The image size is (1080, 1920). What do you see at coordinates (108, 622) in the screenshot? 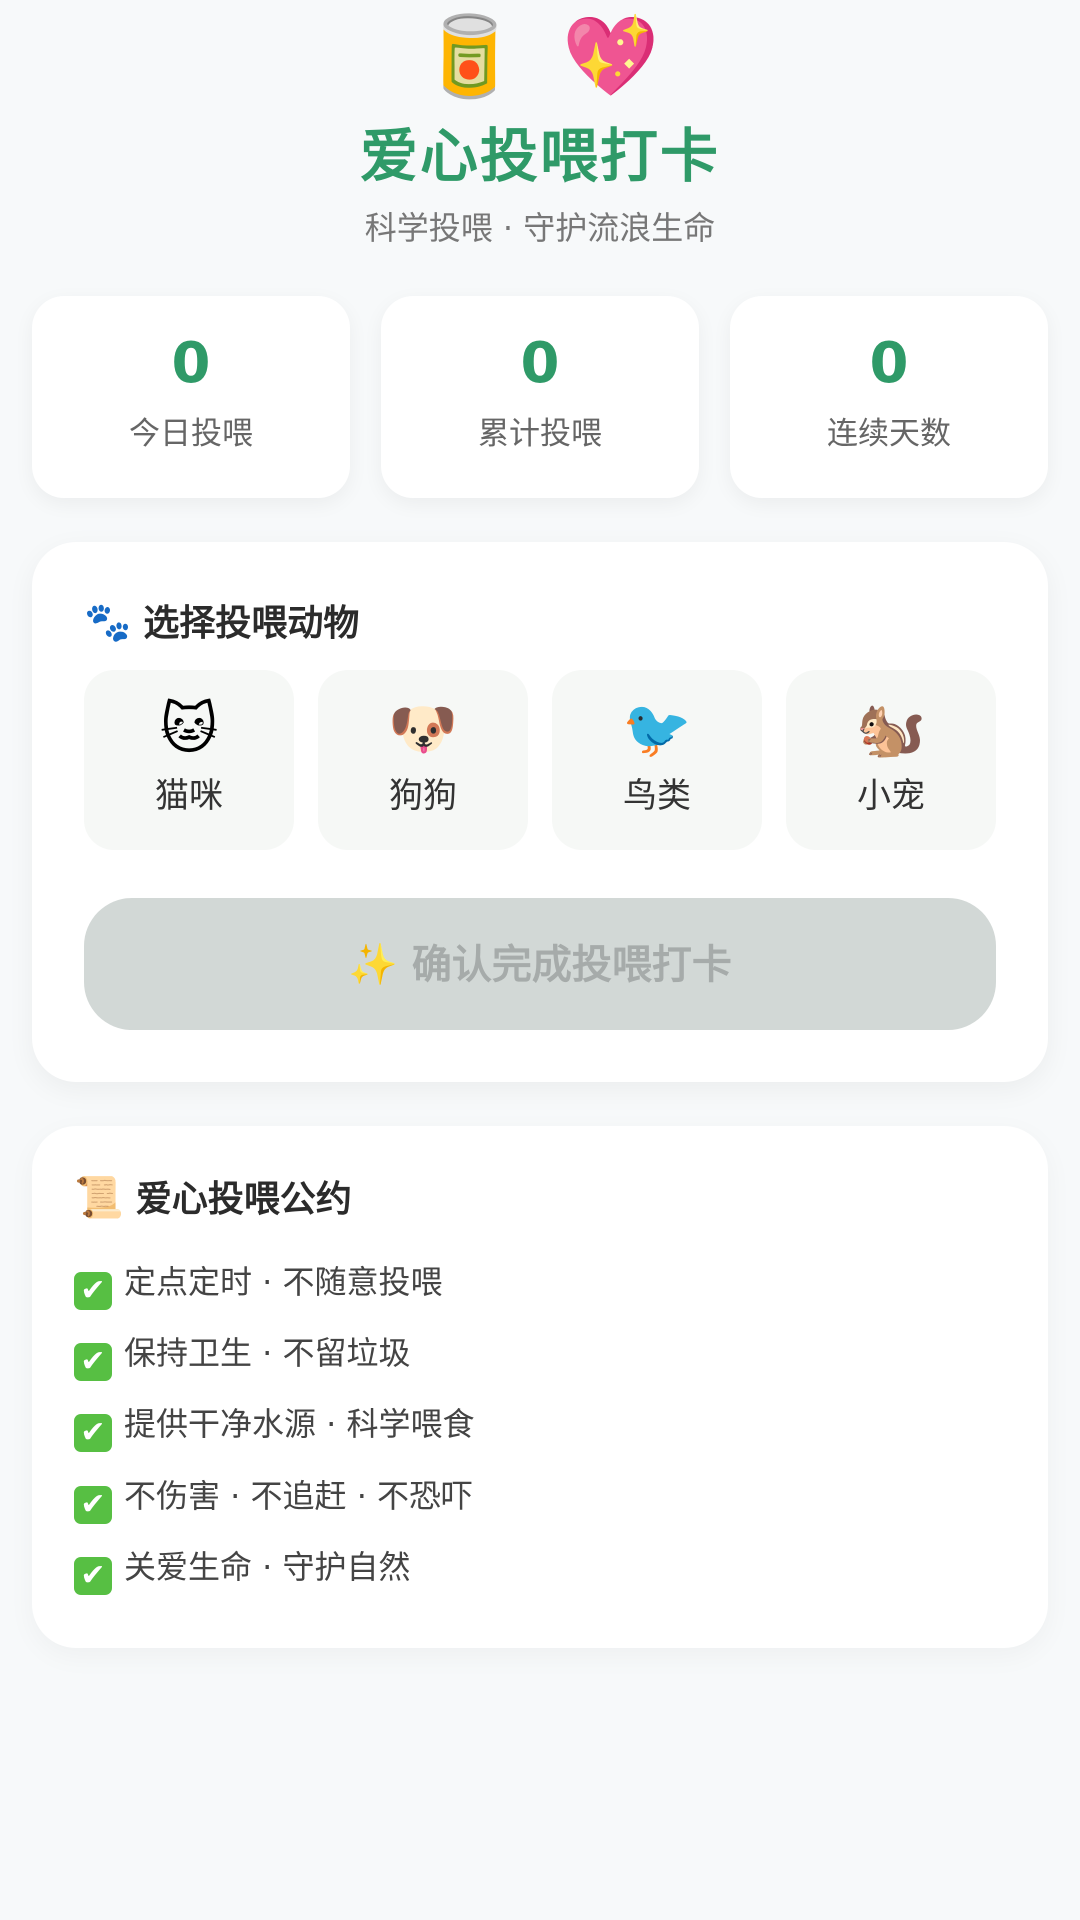
I see `paw-prints-icon: 🐾` at bounding box center [108, 622].